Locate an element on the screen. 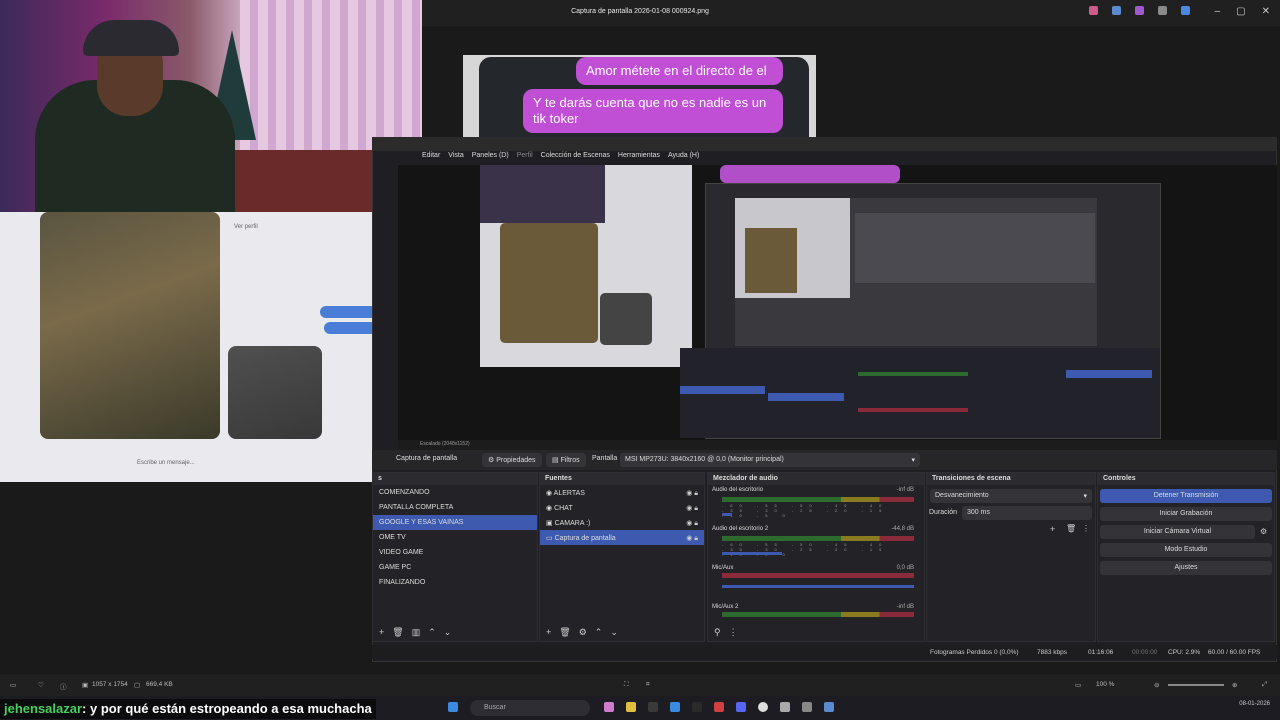 The height and width of the screenshot is (720, 1280). track-name: Mic/Aux 2 is located at coordinates (725, 607).